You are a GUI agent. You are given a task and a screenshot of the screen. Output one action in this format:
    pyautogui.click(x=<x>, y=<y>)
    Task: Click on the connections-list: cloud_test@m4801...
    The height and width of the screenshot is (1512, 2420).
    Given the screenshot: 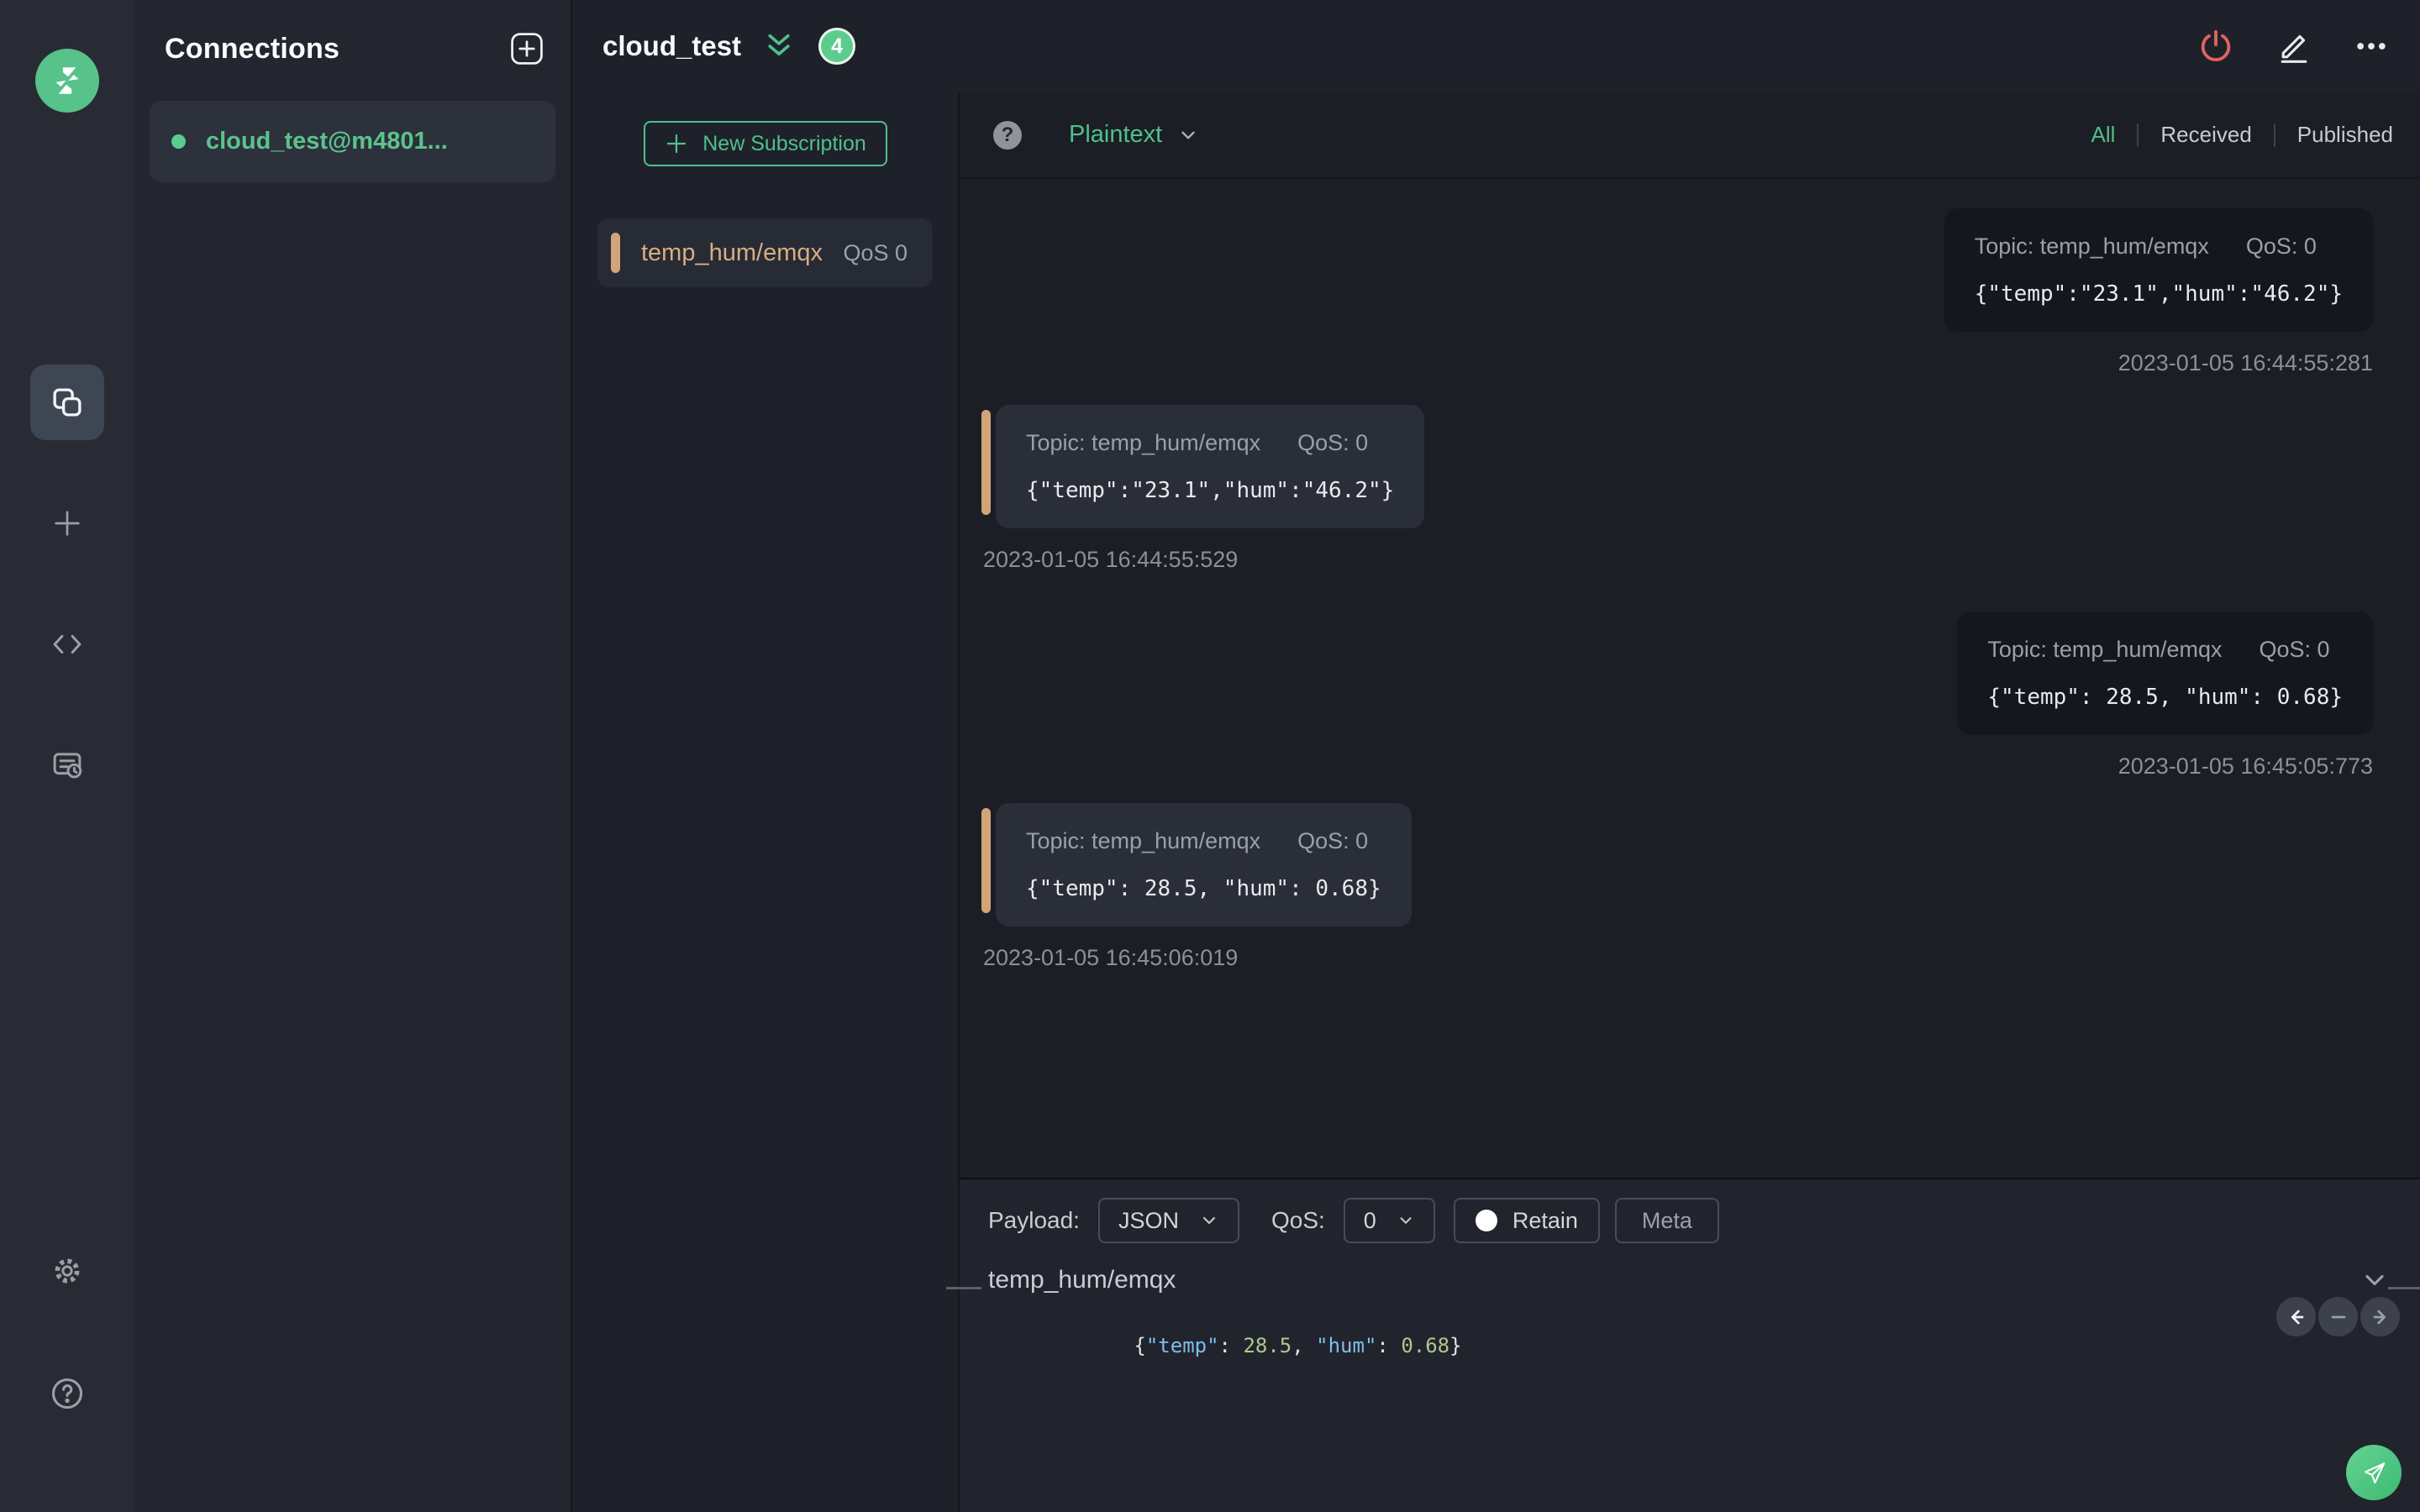 What is the action you would take?
    pyautogui.click(x=352, y=141)
    